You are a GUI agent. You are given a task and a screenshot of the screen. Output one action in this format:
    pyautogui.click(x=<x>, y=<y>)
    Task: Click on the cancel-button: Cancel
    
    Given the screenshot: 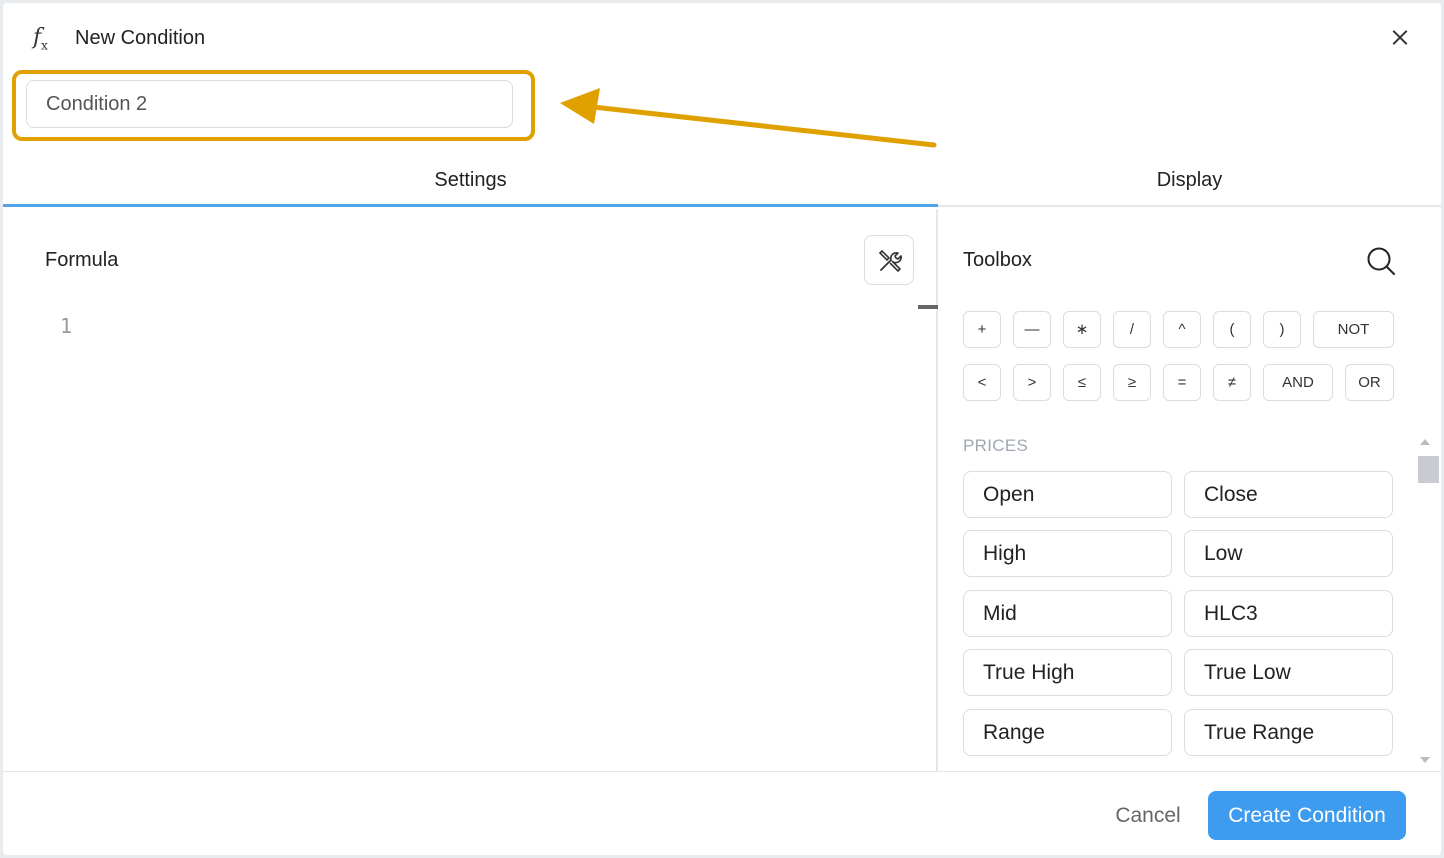 What is the action you would take?
    pyautogui.click(x=1148, y=816)
    